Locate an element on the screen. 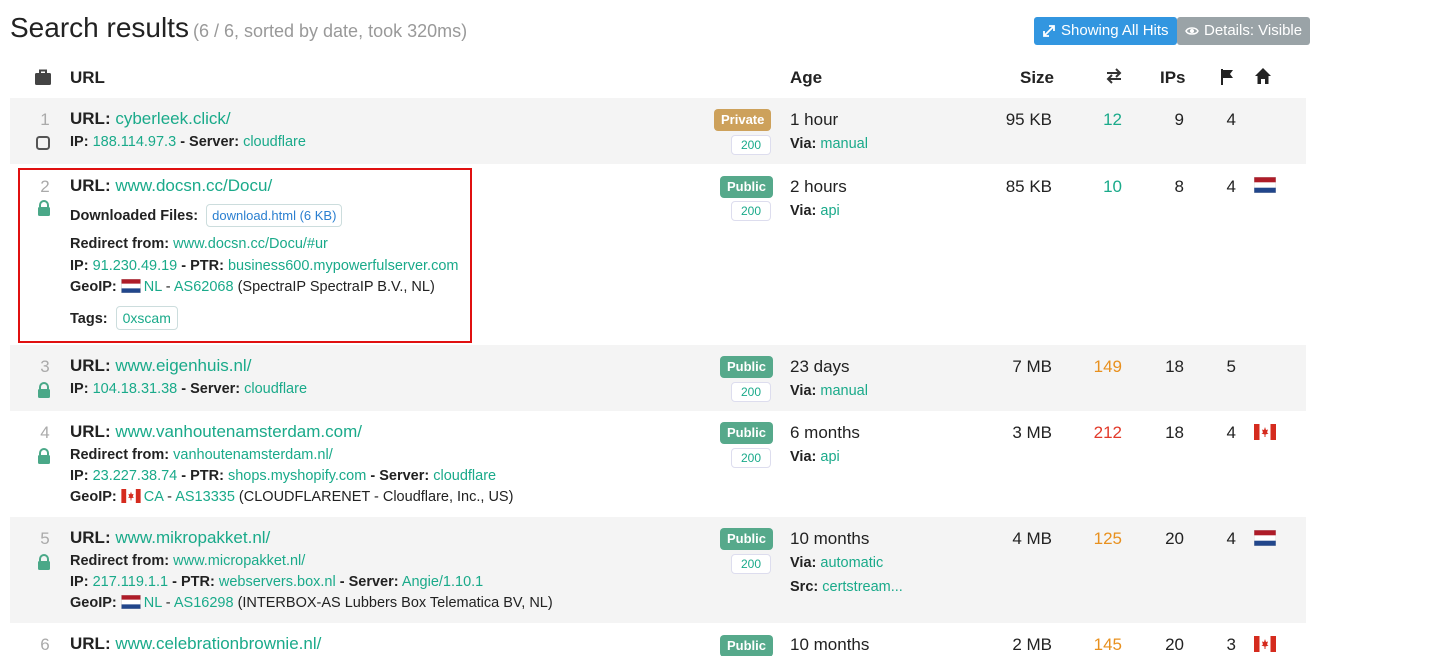  age-value: 10 months is located at coordinates (830, 538).